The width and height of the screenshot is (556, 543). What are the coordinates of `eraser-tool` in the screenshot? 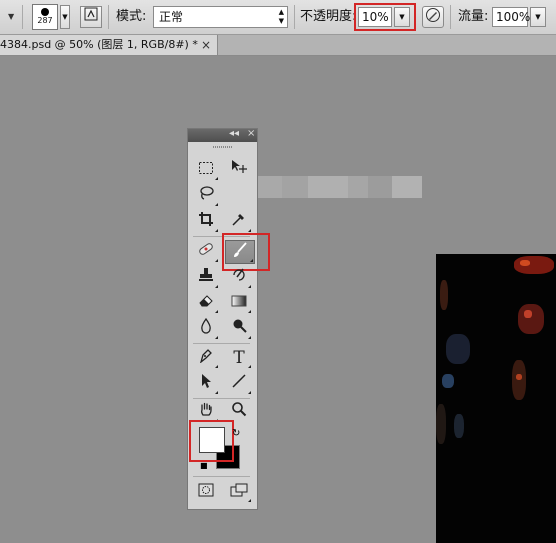 It's located at (206, 303).